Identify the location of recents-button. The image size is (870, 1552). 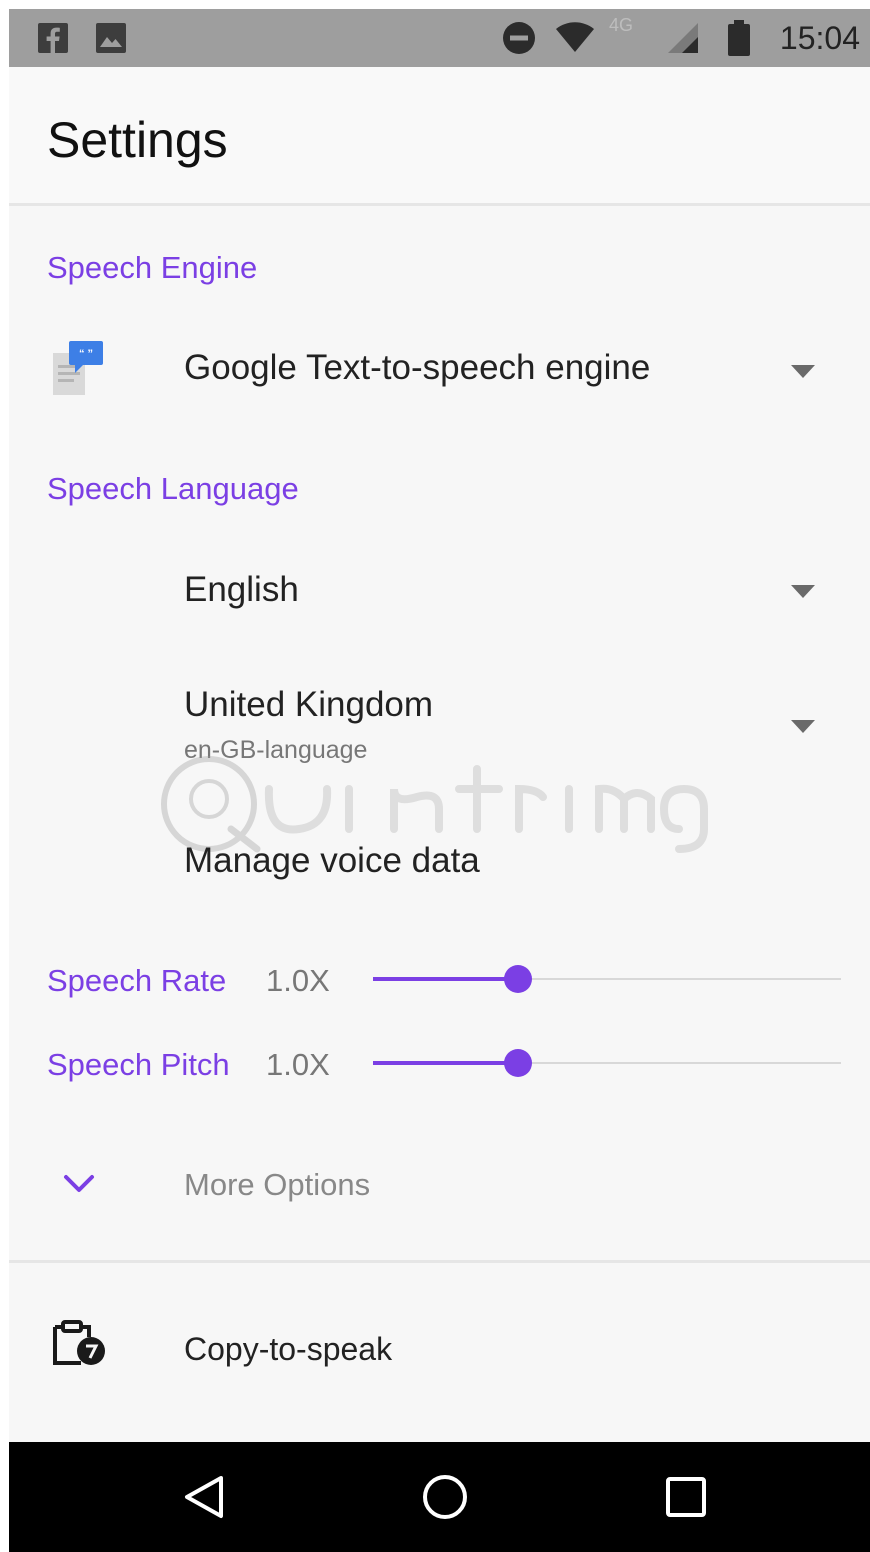
(686, 1497).